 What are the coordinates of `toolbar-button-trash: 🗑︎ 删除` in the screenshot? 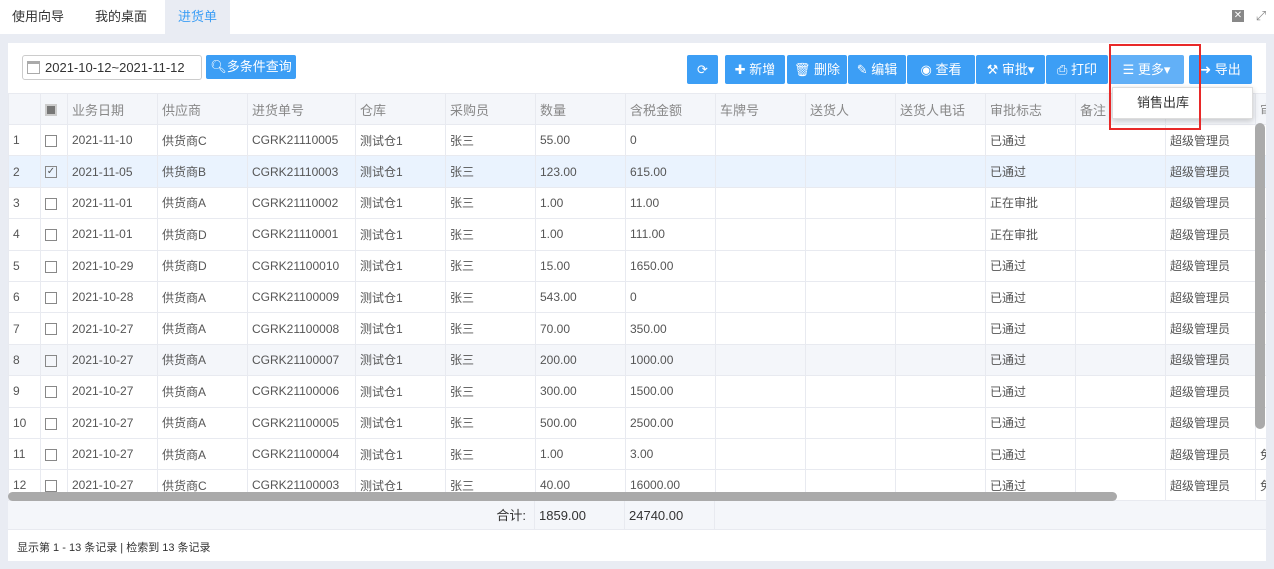 It's located at (817, 69).